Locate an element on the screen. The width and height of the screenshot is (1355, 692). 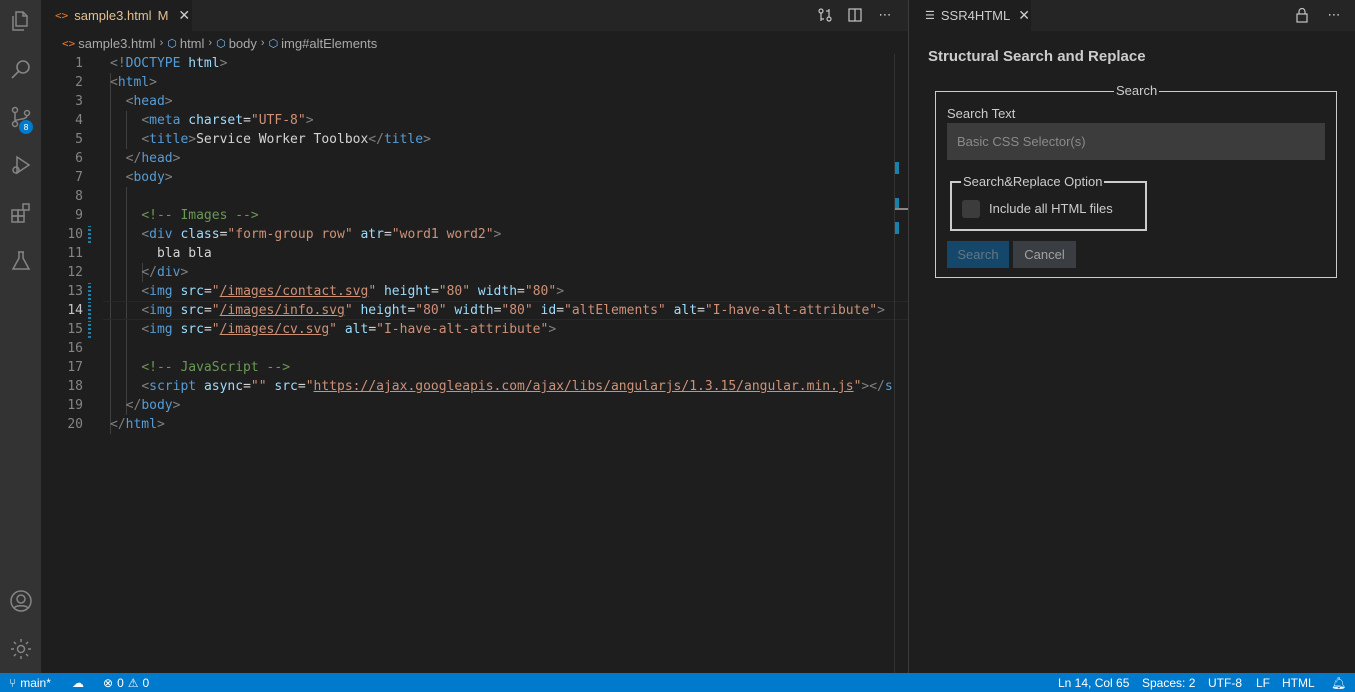
cursor-position: Ln 14, Col 65 is located at coordinates (1093, 682).